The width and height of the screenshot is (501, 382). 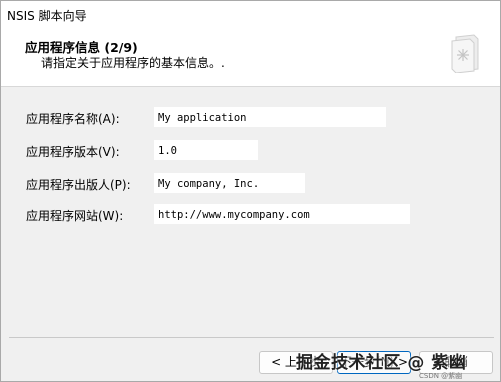 What do you see at coordinates (73, 119) in the screenshot?
I see `app-name-label: 应用程序名称(A):` at bounding box center [73, 119].